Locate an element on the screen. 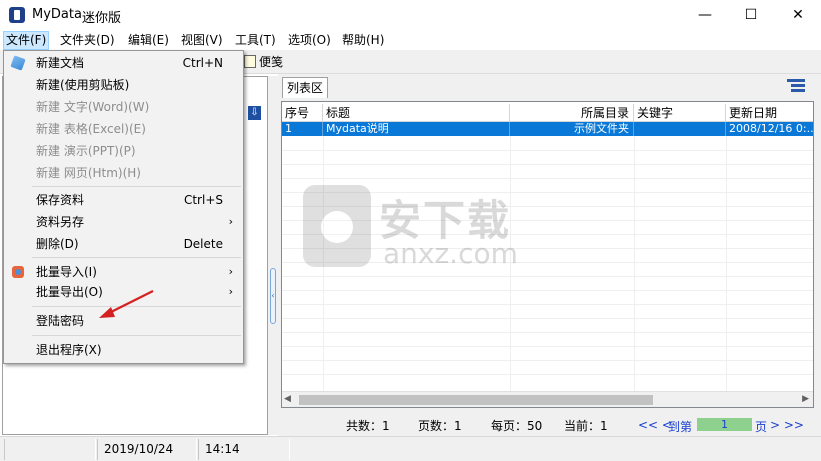 Image resolution: width=821 pixels, height=461 pixels. row-index: 1 is located at coordinates (302, 129).